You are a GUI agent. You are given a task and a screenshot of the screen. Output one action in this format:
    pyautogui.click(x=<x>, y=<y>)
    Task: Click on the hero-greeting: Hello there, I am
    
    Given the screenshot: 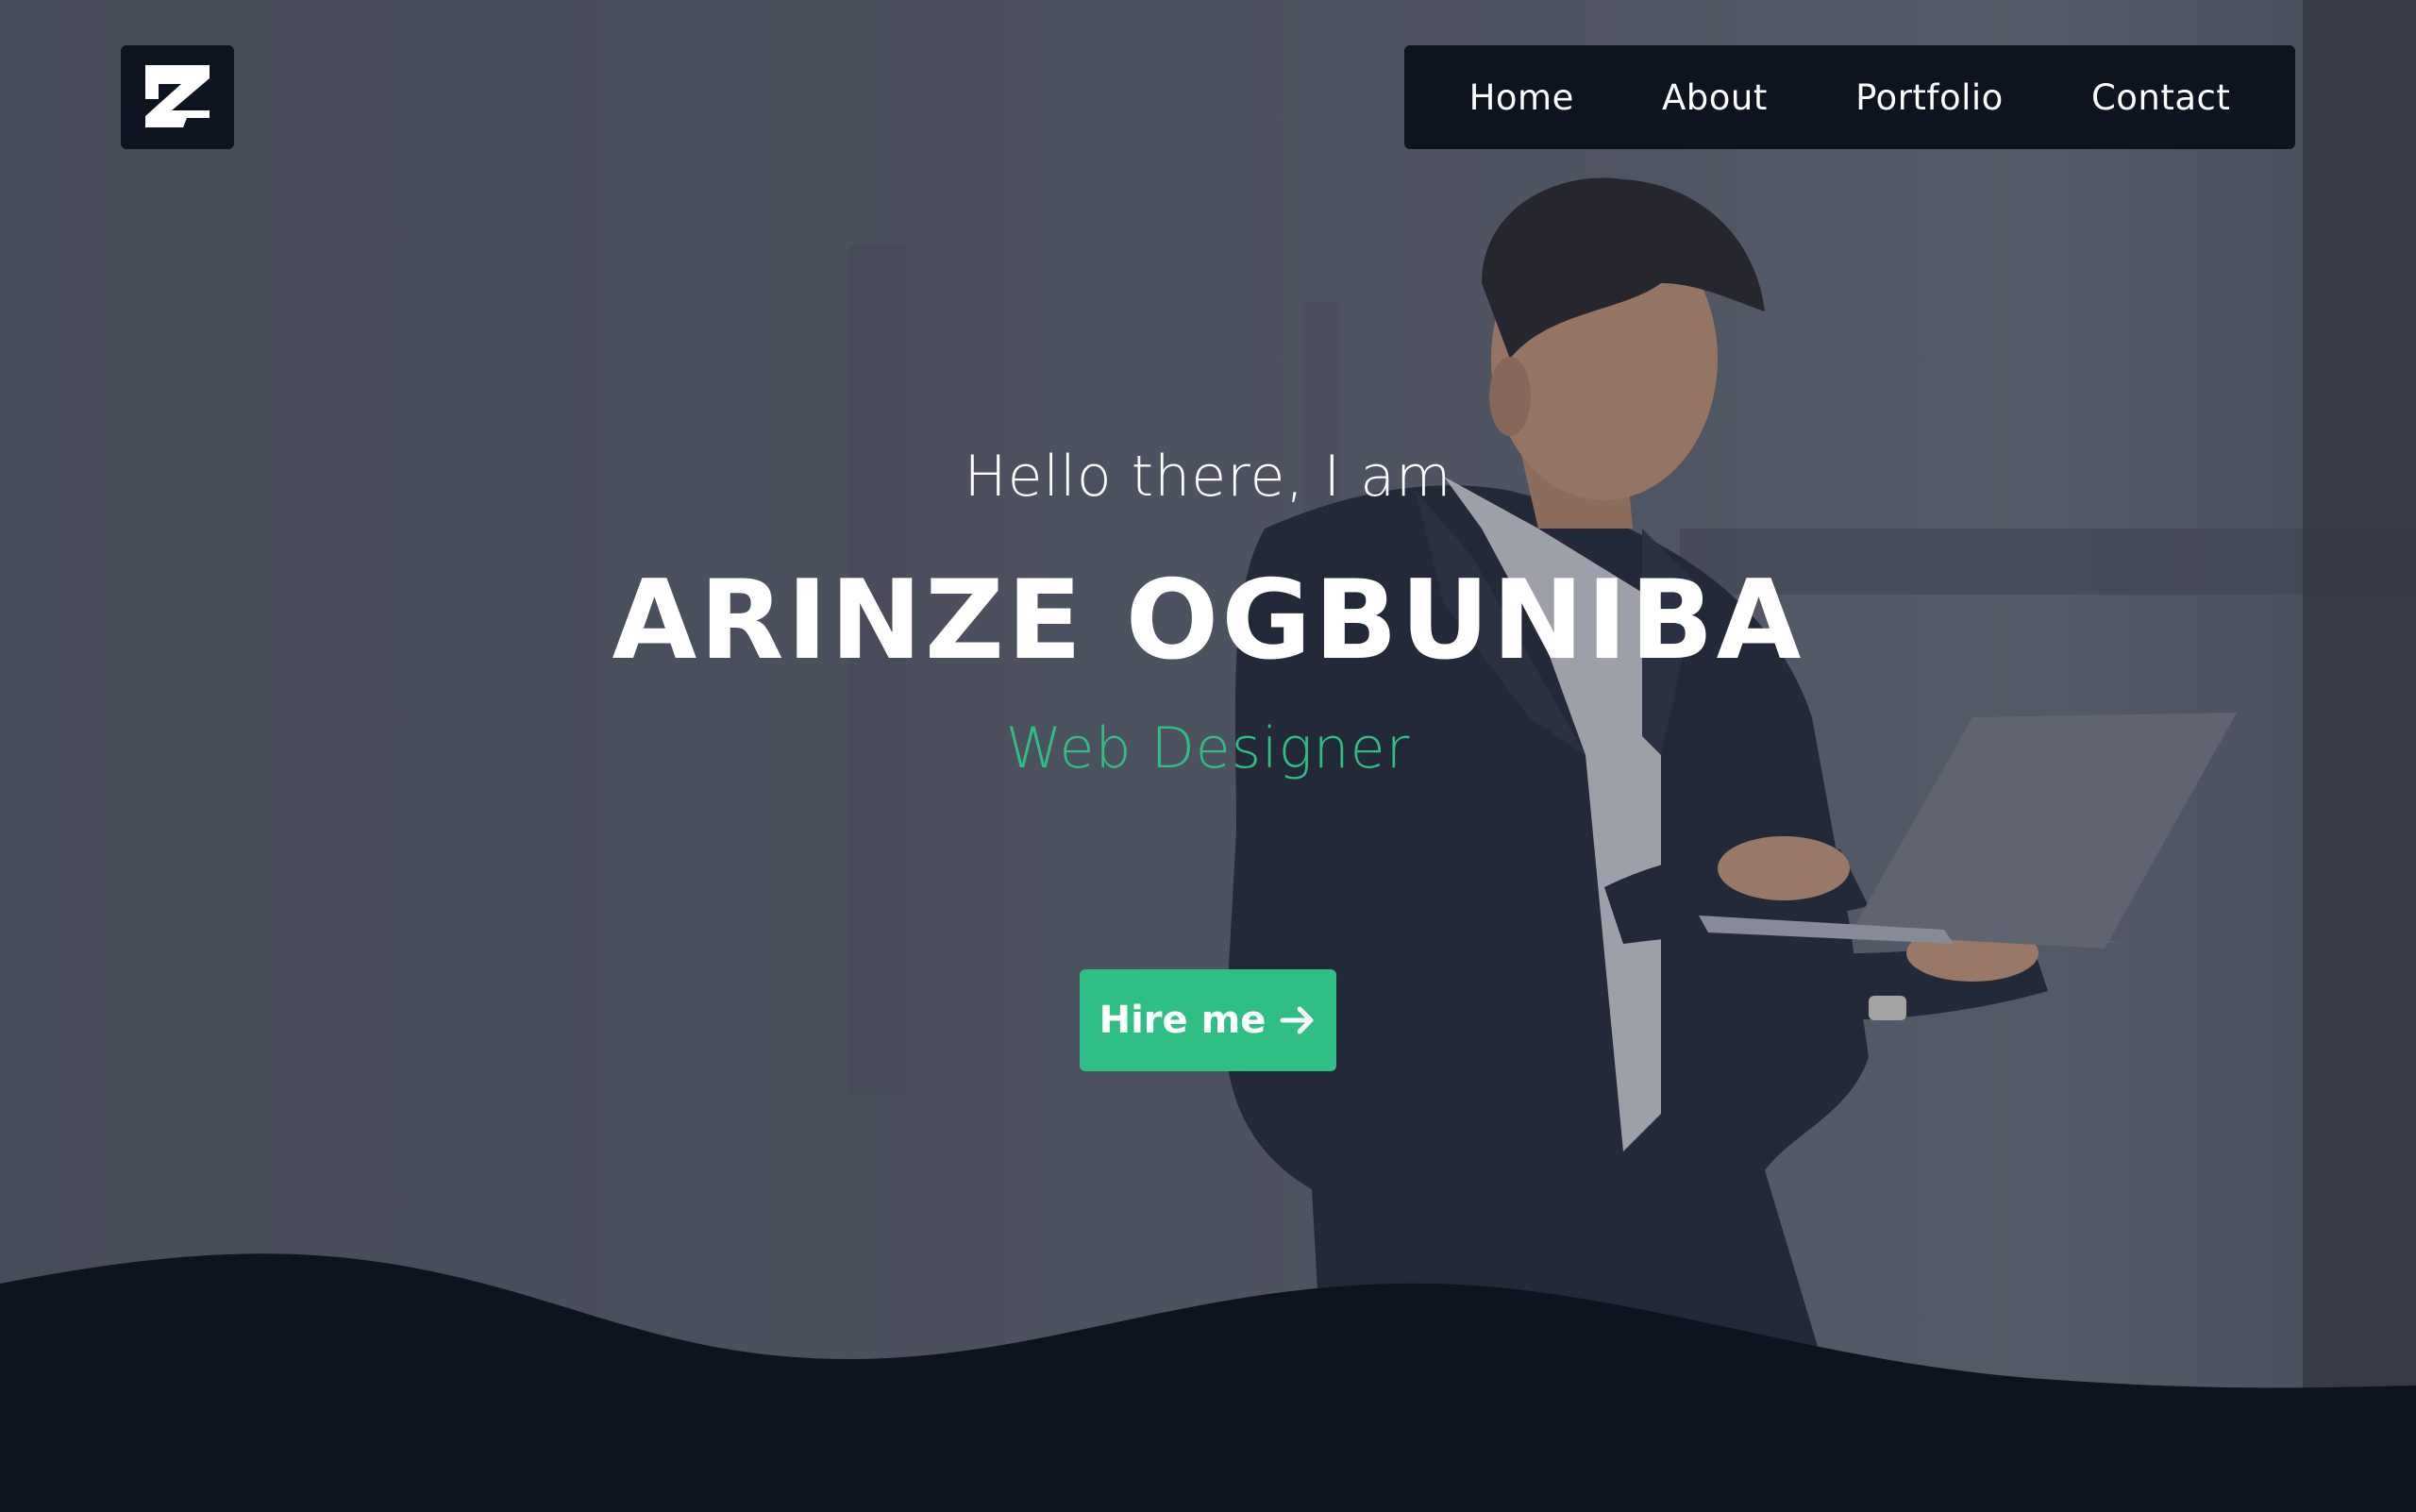 What is the action you would take?
    pyautogui.click(x=1208, y=477)
    